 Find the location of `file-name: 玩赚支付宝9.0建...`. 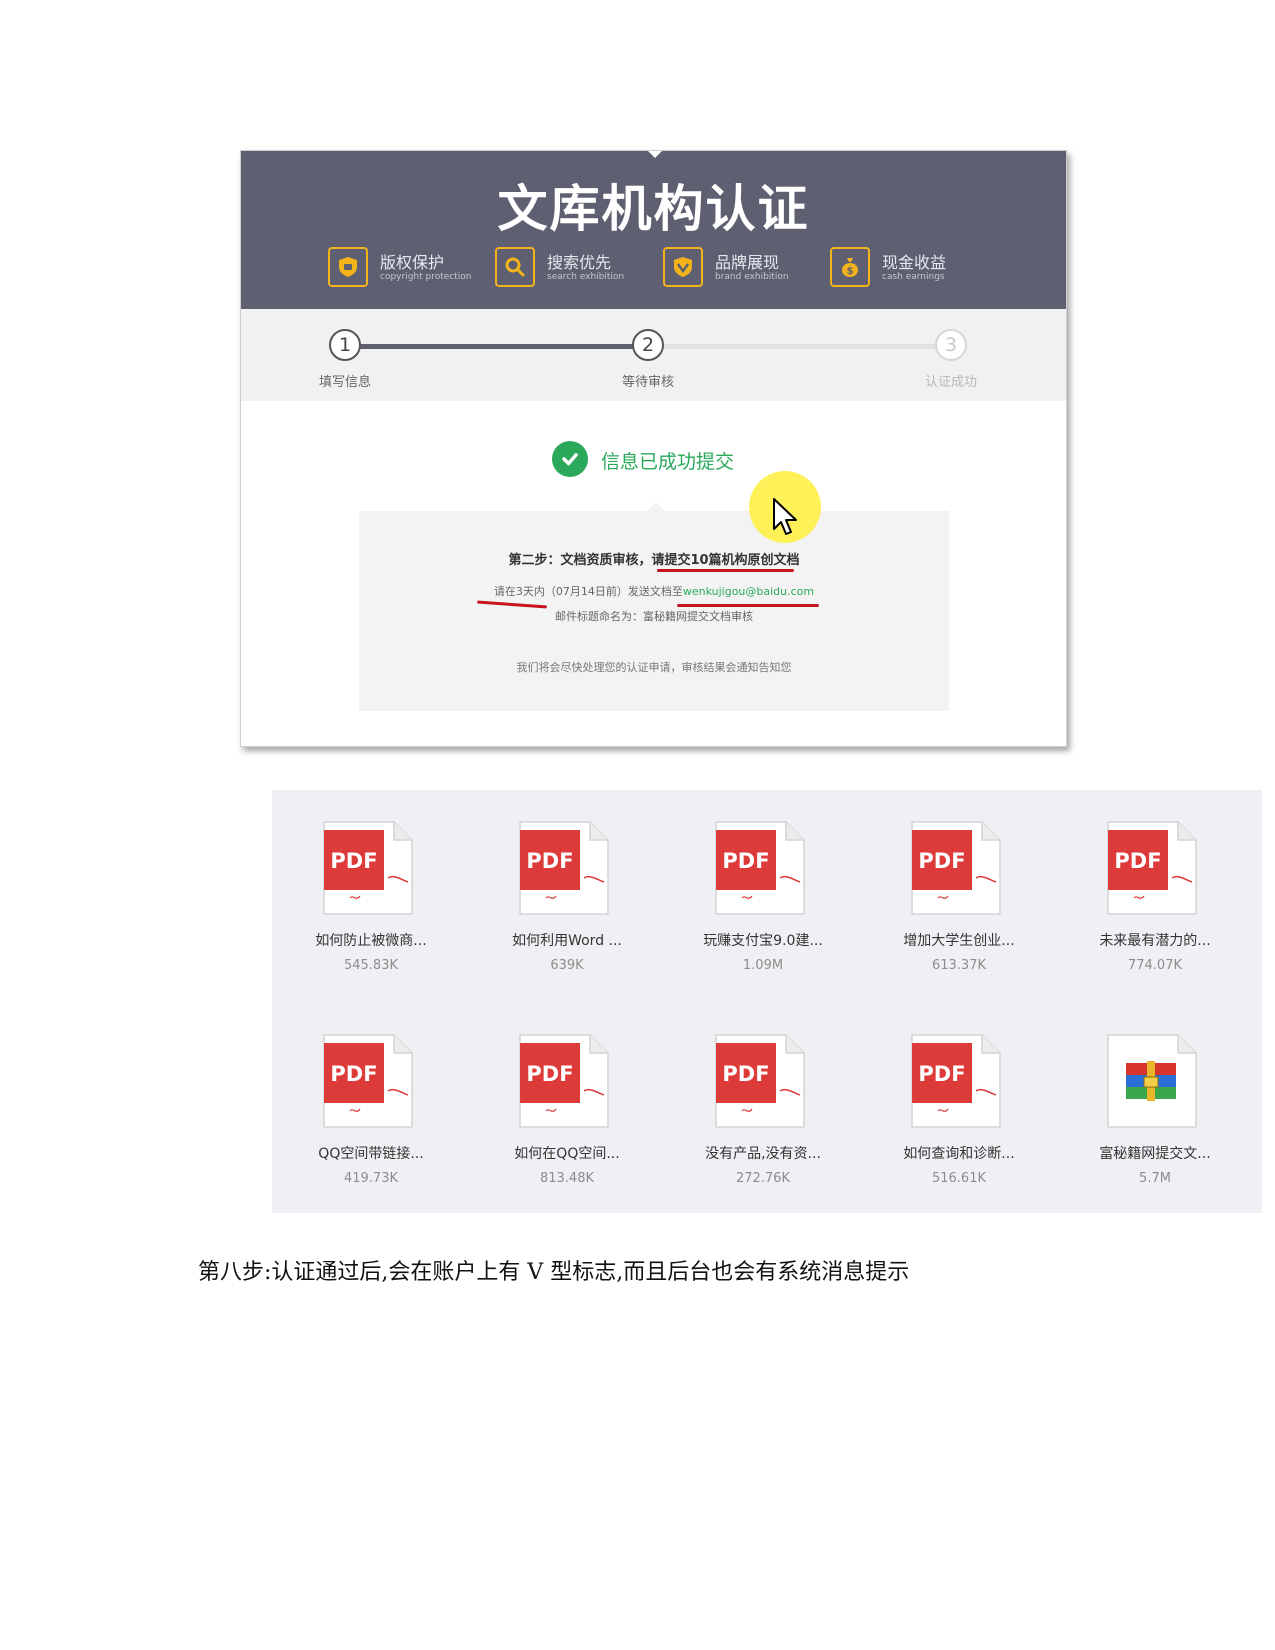

file-name: 玩赚支付宝9.0建... is located at coordinates (763, 941).